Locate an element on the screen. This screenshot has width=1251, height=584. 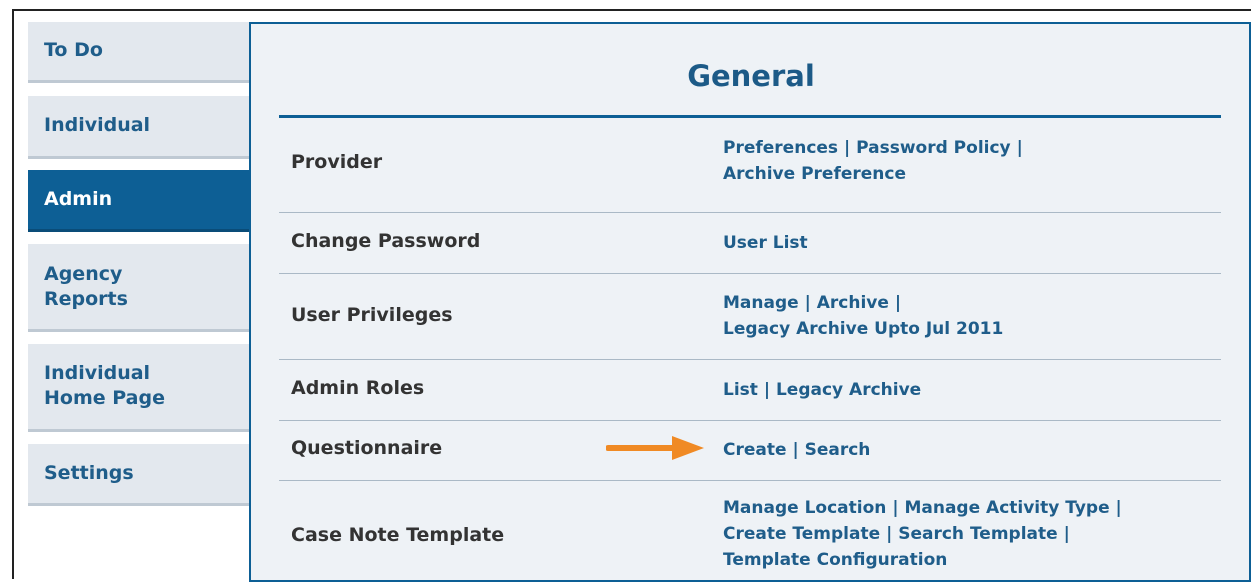
link-manage-location: Manage Location is located at coordinates (804, 508).